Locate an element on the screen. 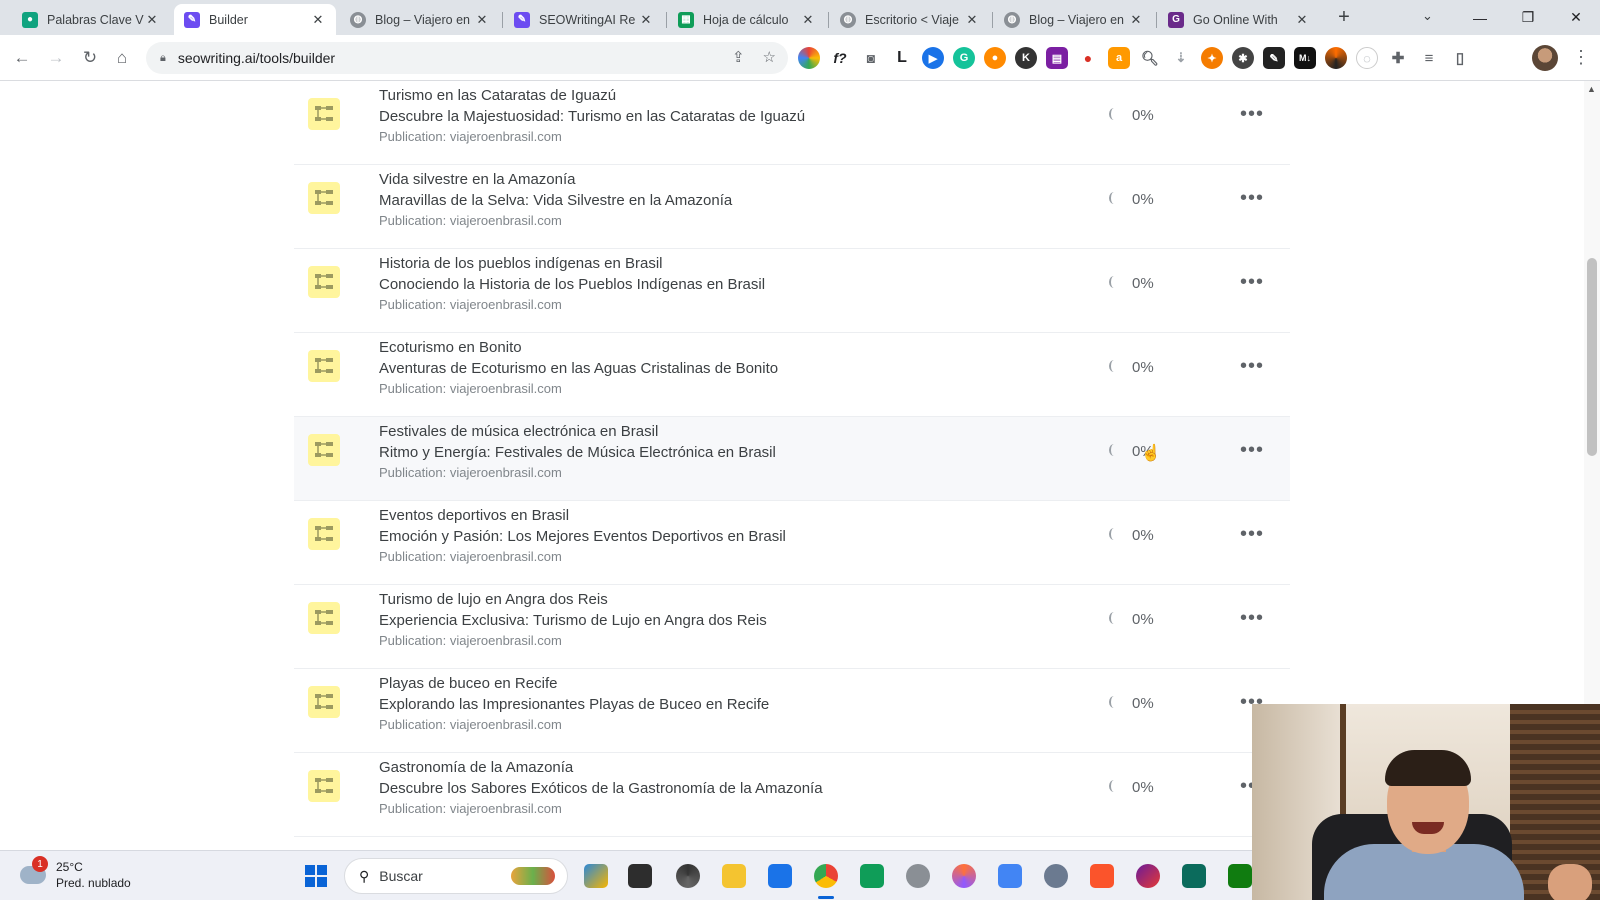 This screenshot has width=1600, height=900. window-close-icon: ✕ is located at coordinates (1576, 17).